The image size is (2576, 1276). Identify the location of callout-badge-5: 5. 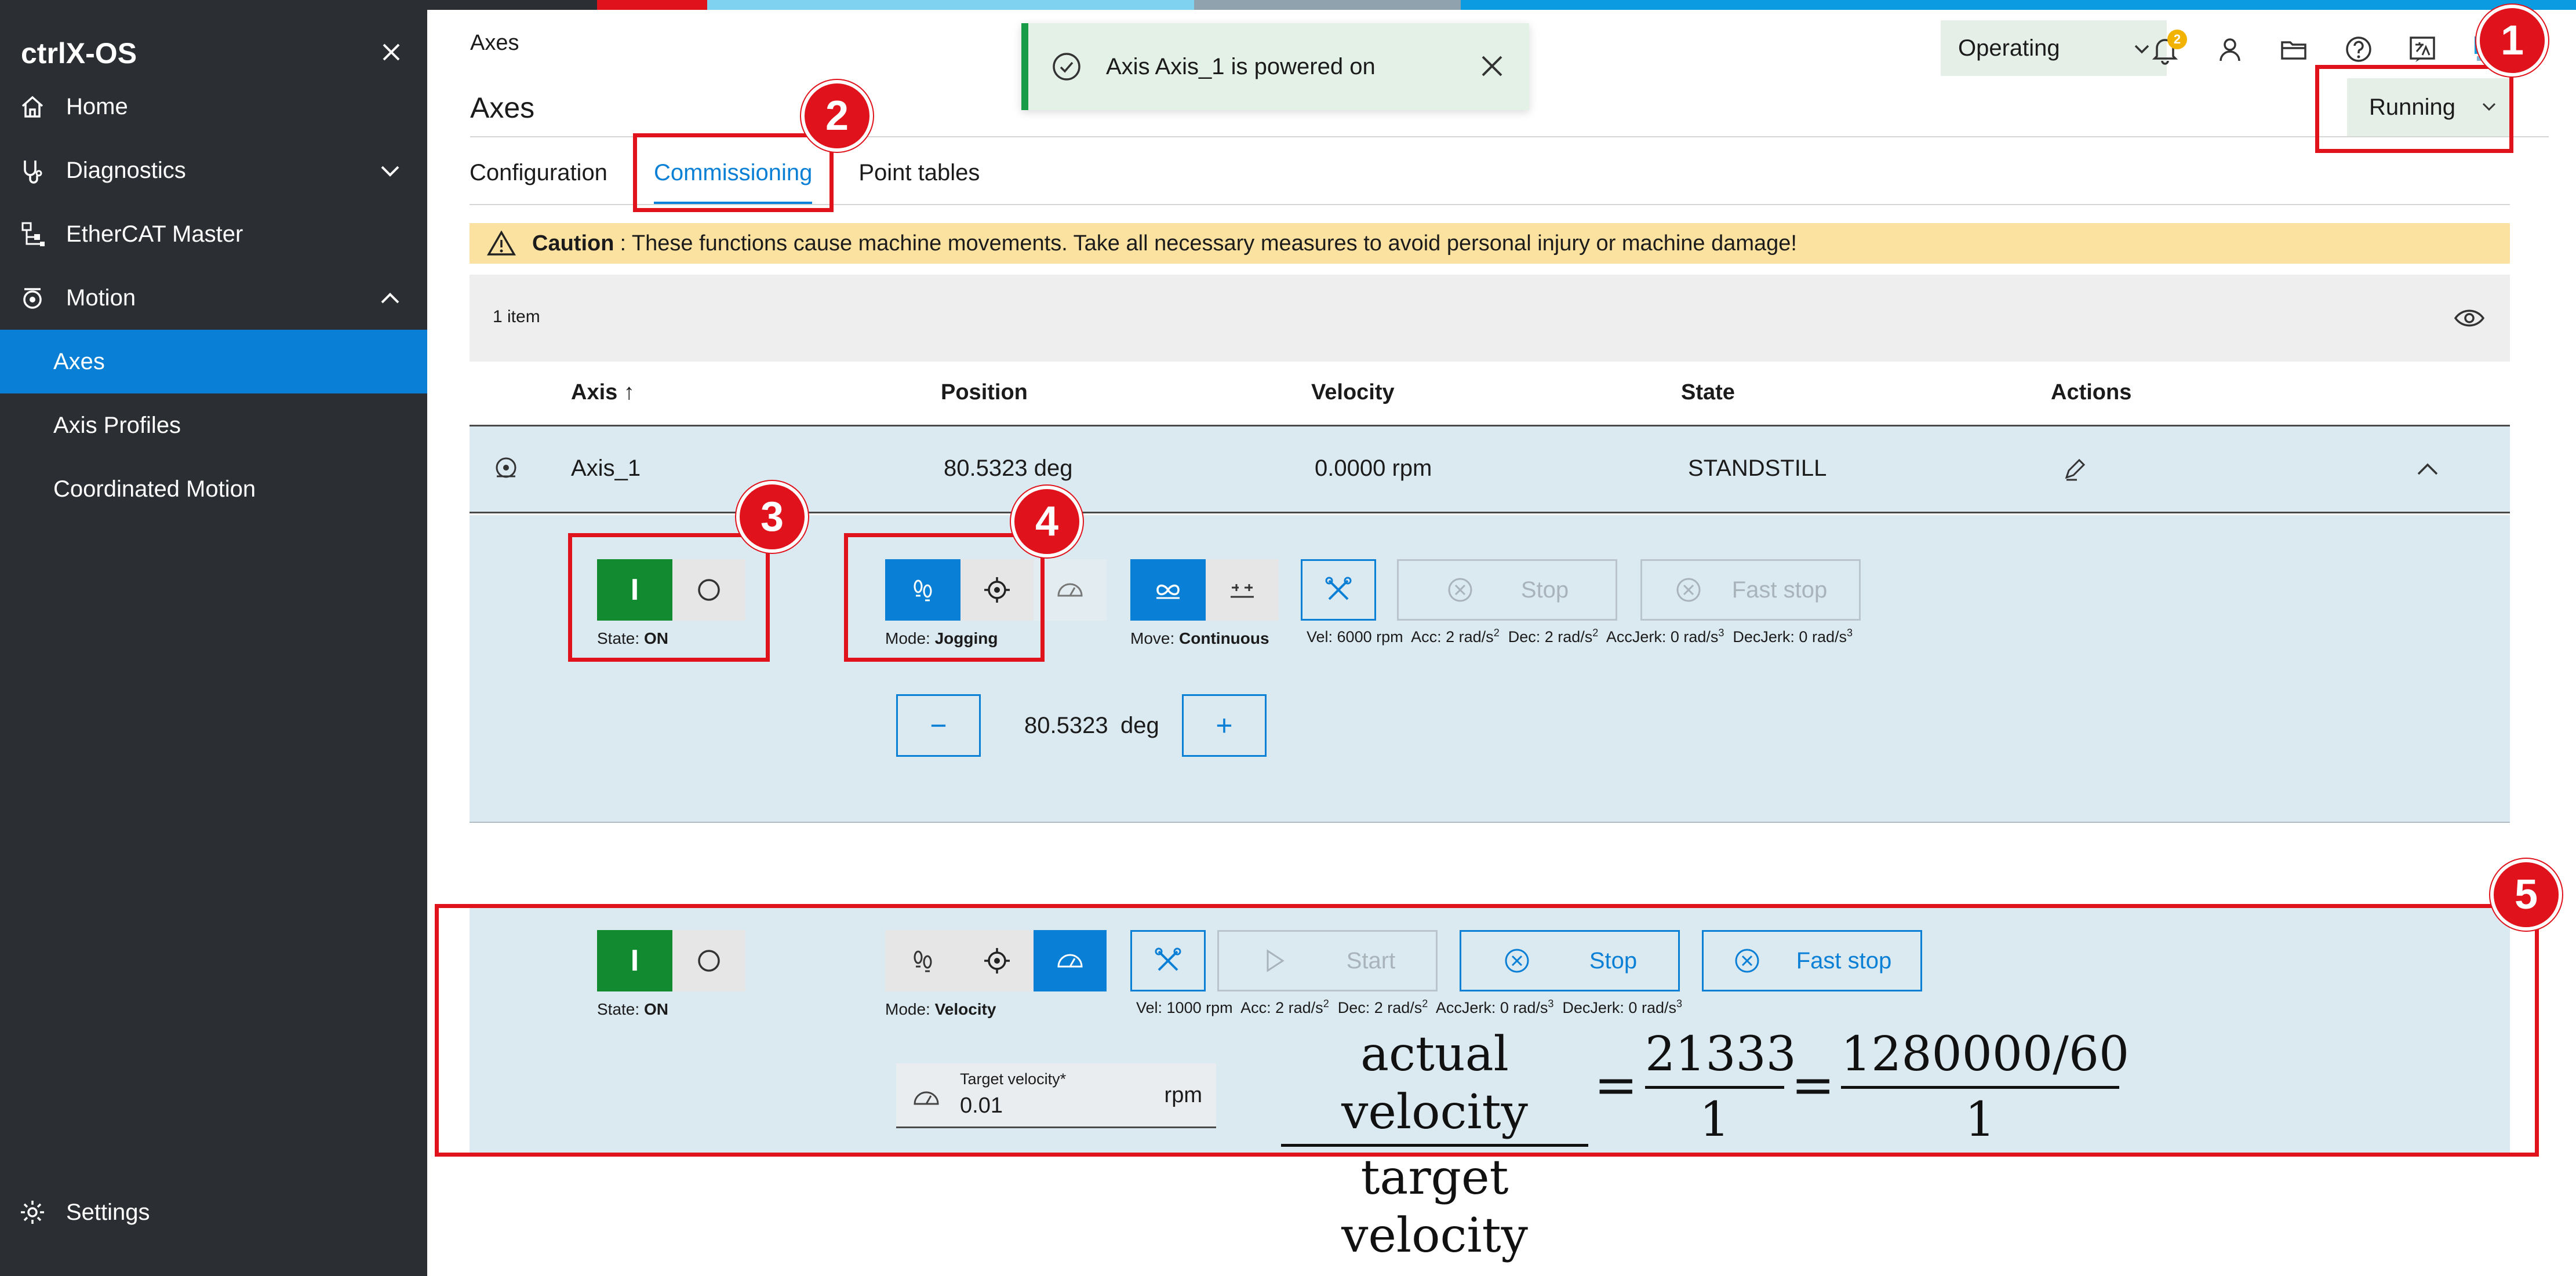
(2526, 895).